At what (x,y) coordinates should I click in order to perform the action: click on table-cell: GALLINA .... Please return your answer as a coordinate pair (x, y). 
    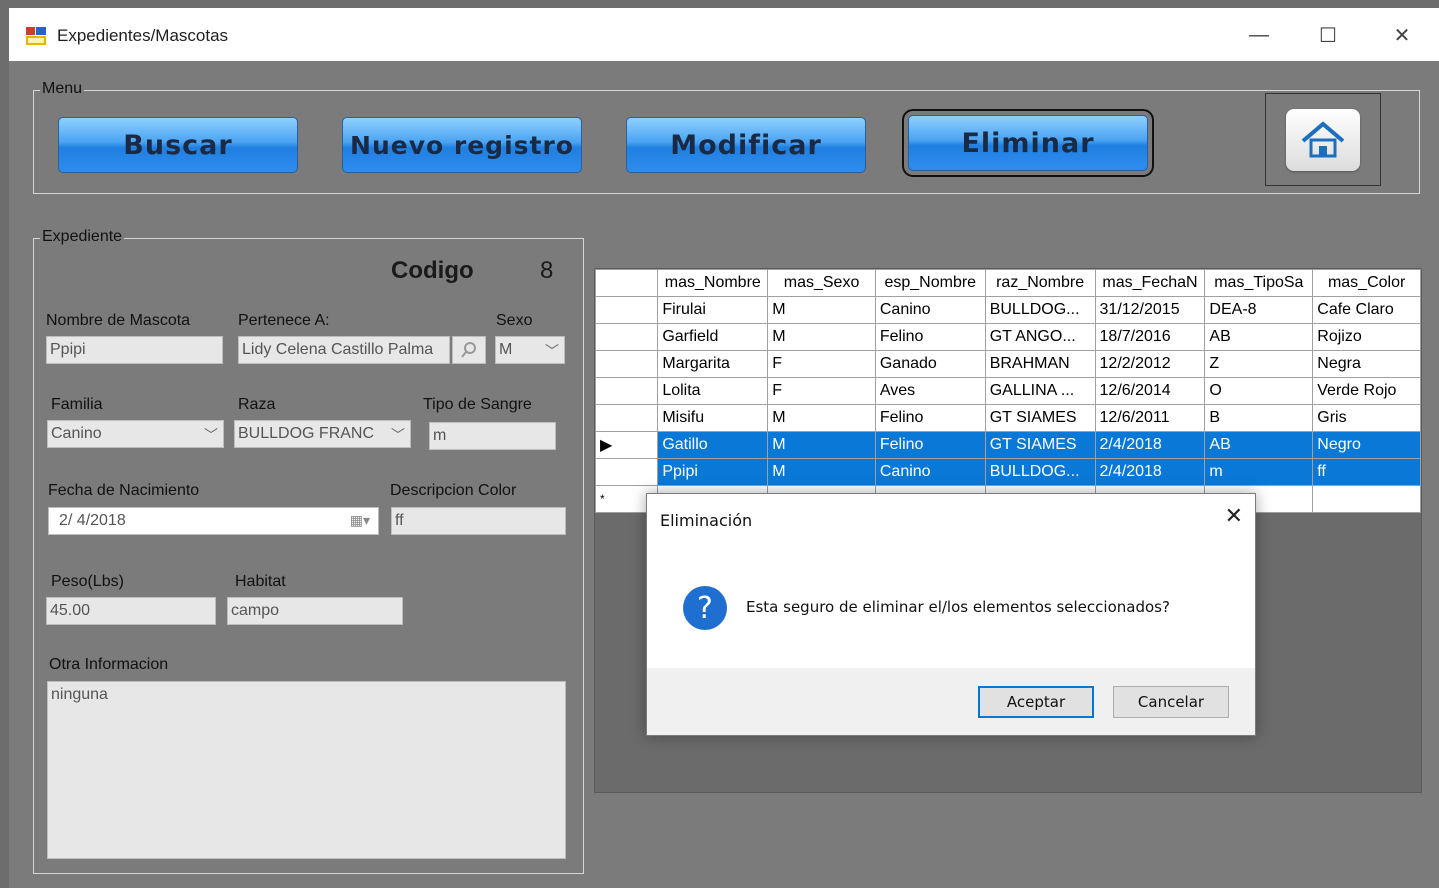
    Looking at the image, I should click on (1040, 391).